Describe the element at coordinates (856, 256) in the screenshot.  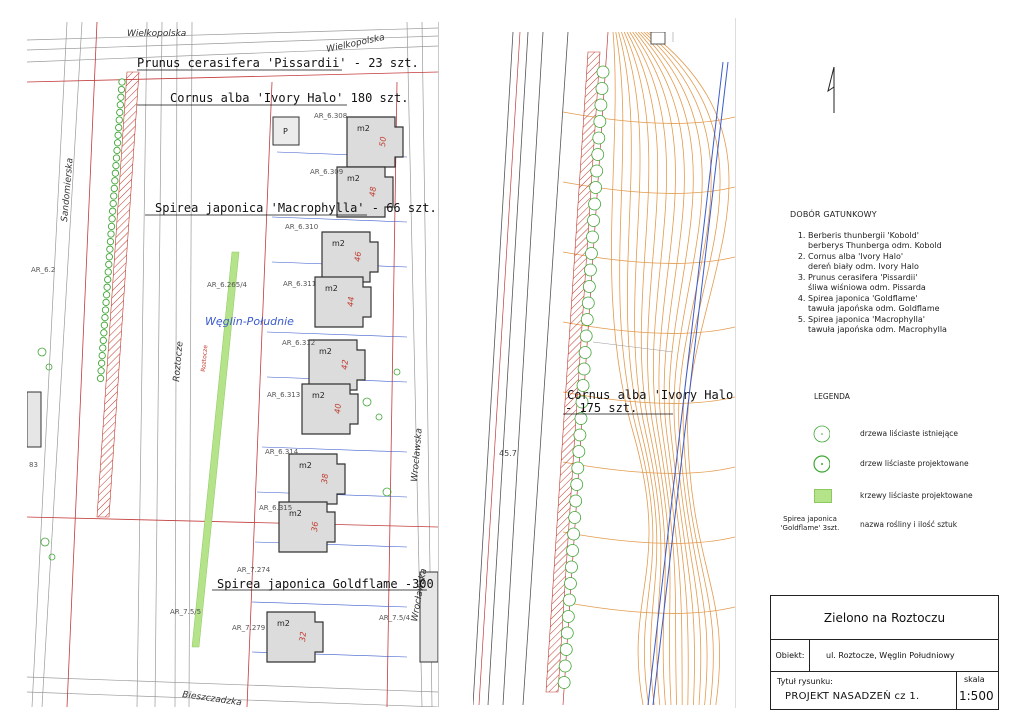
I see `species-latin: Cornus alba 'Ivory Halo'` at that location.